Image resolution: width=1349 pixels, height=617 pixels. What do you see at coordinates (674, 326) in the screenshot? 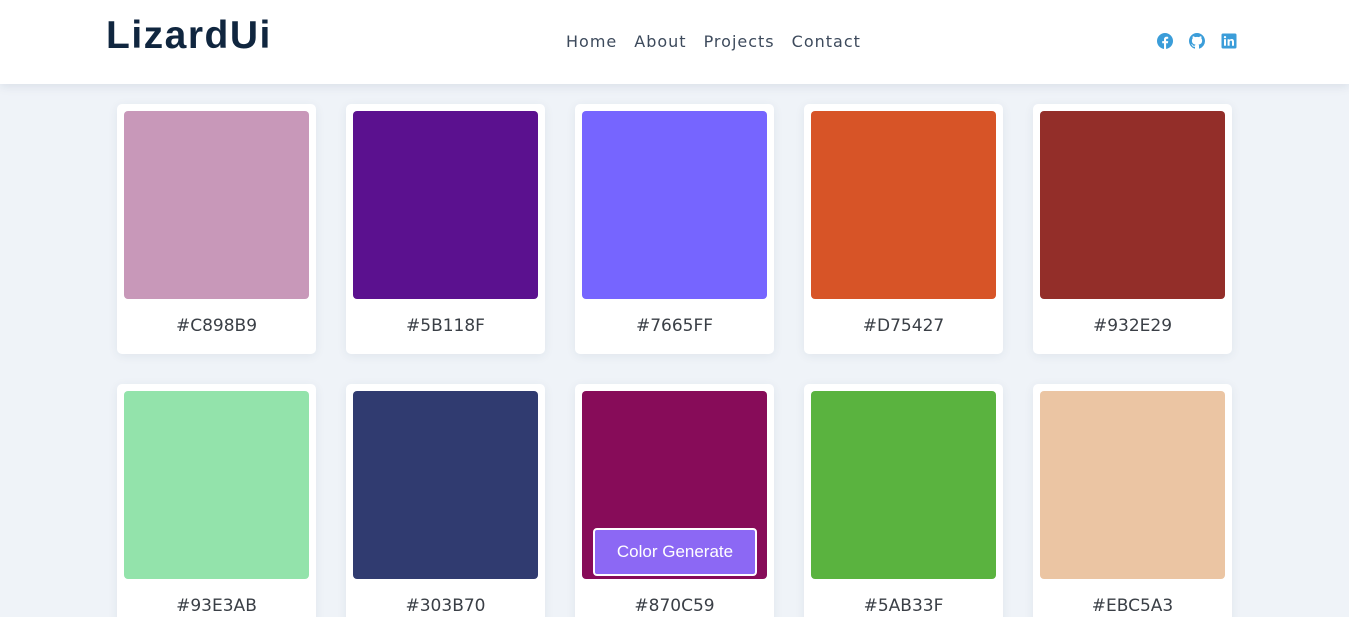
I see `color-hex-label: #7665FF` at bounding box center [674, 326].